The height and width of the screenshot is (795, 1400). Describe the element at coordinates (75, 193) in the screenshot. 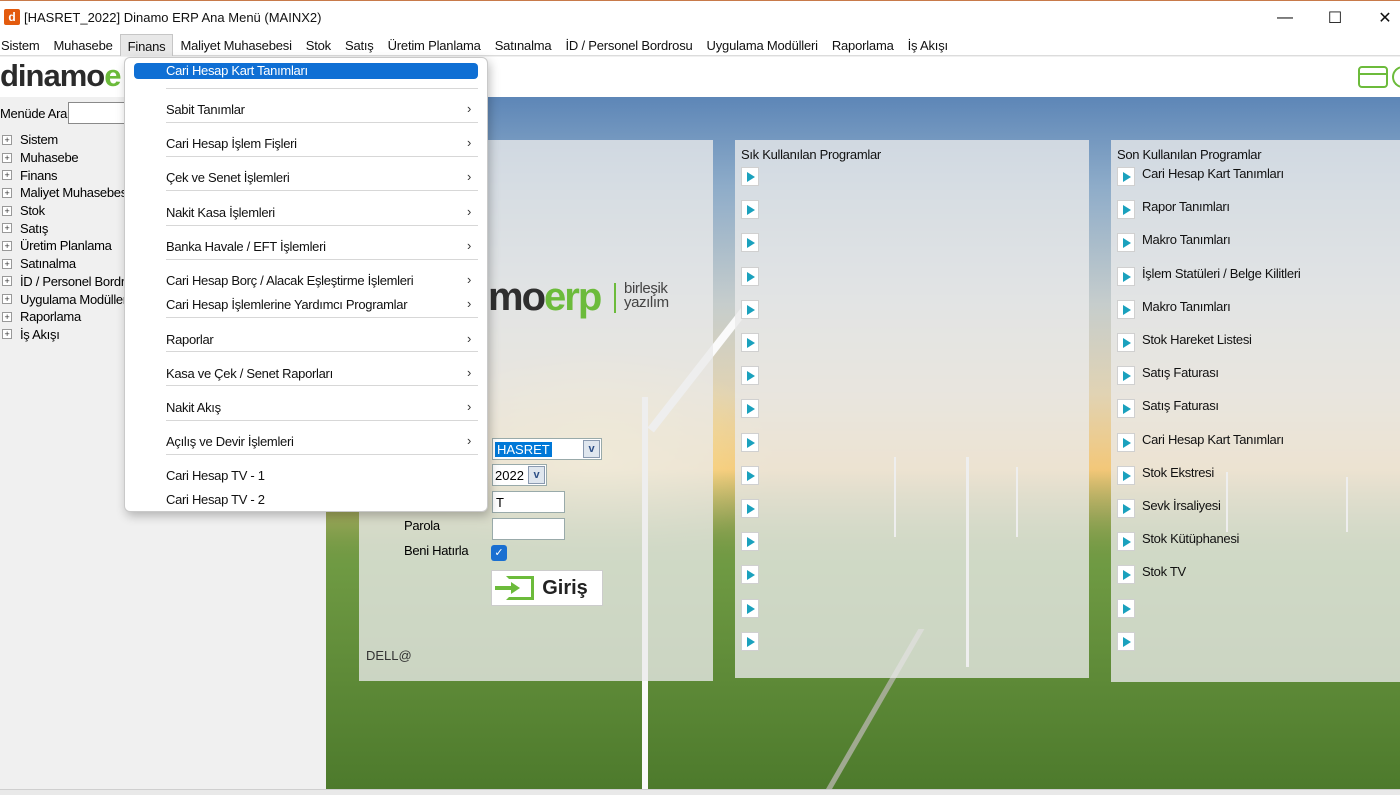

I see `tree-item-label: Maliyet Muhasebesi` at that location.